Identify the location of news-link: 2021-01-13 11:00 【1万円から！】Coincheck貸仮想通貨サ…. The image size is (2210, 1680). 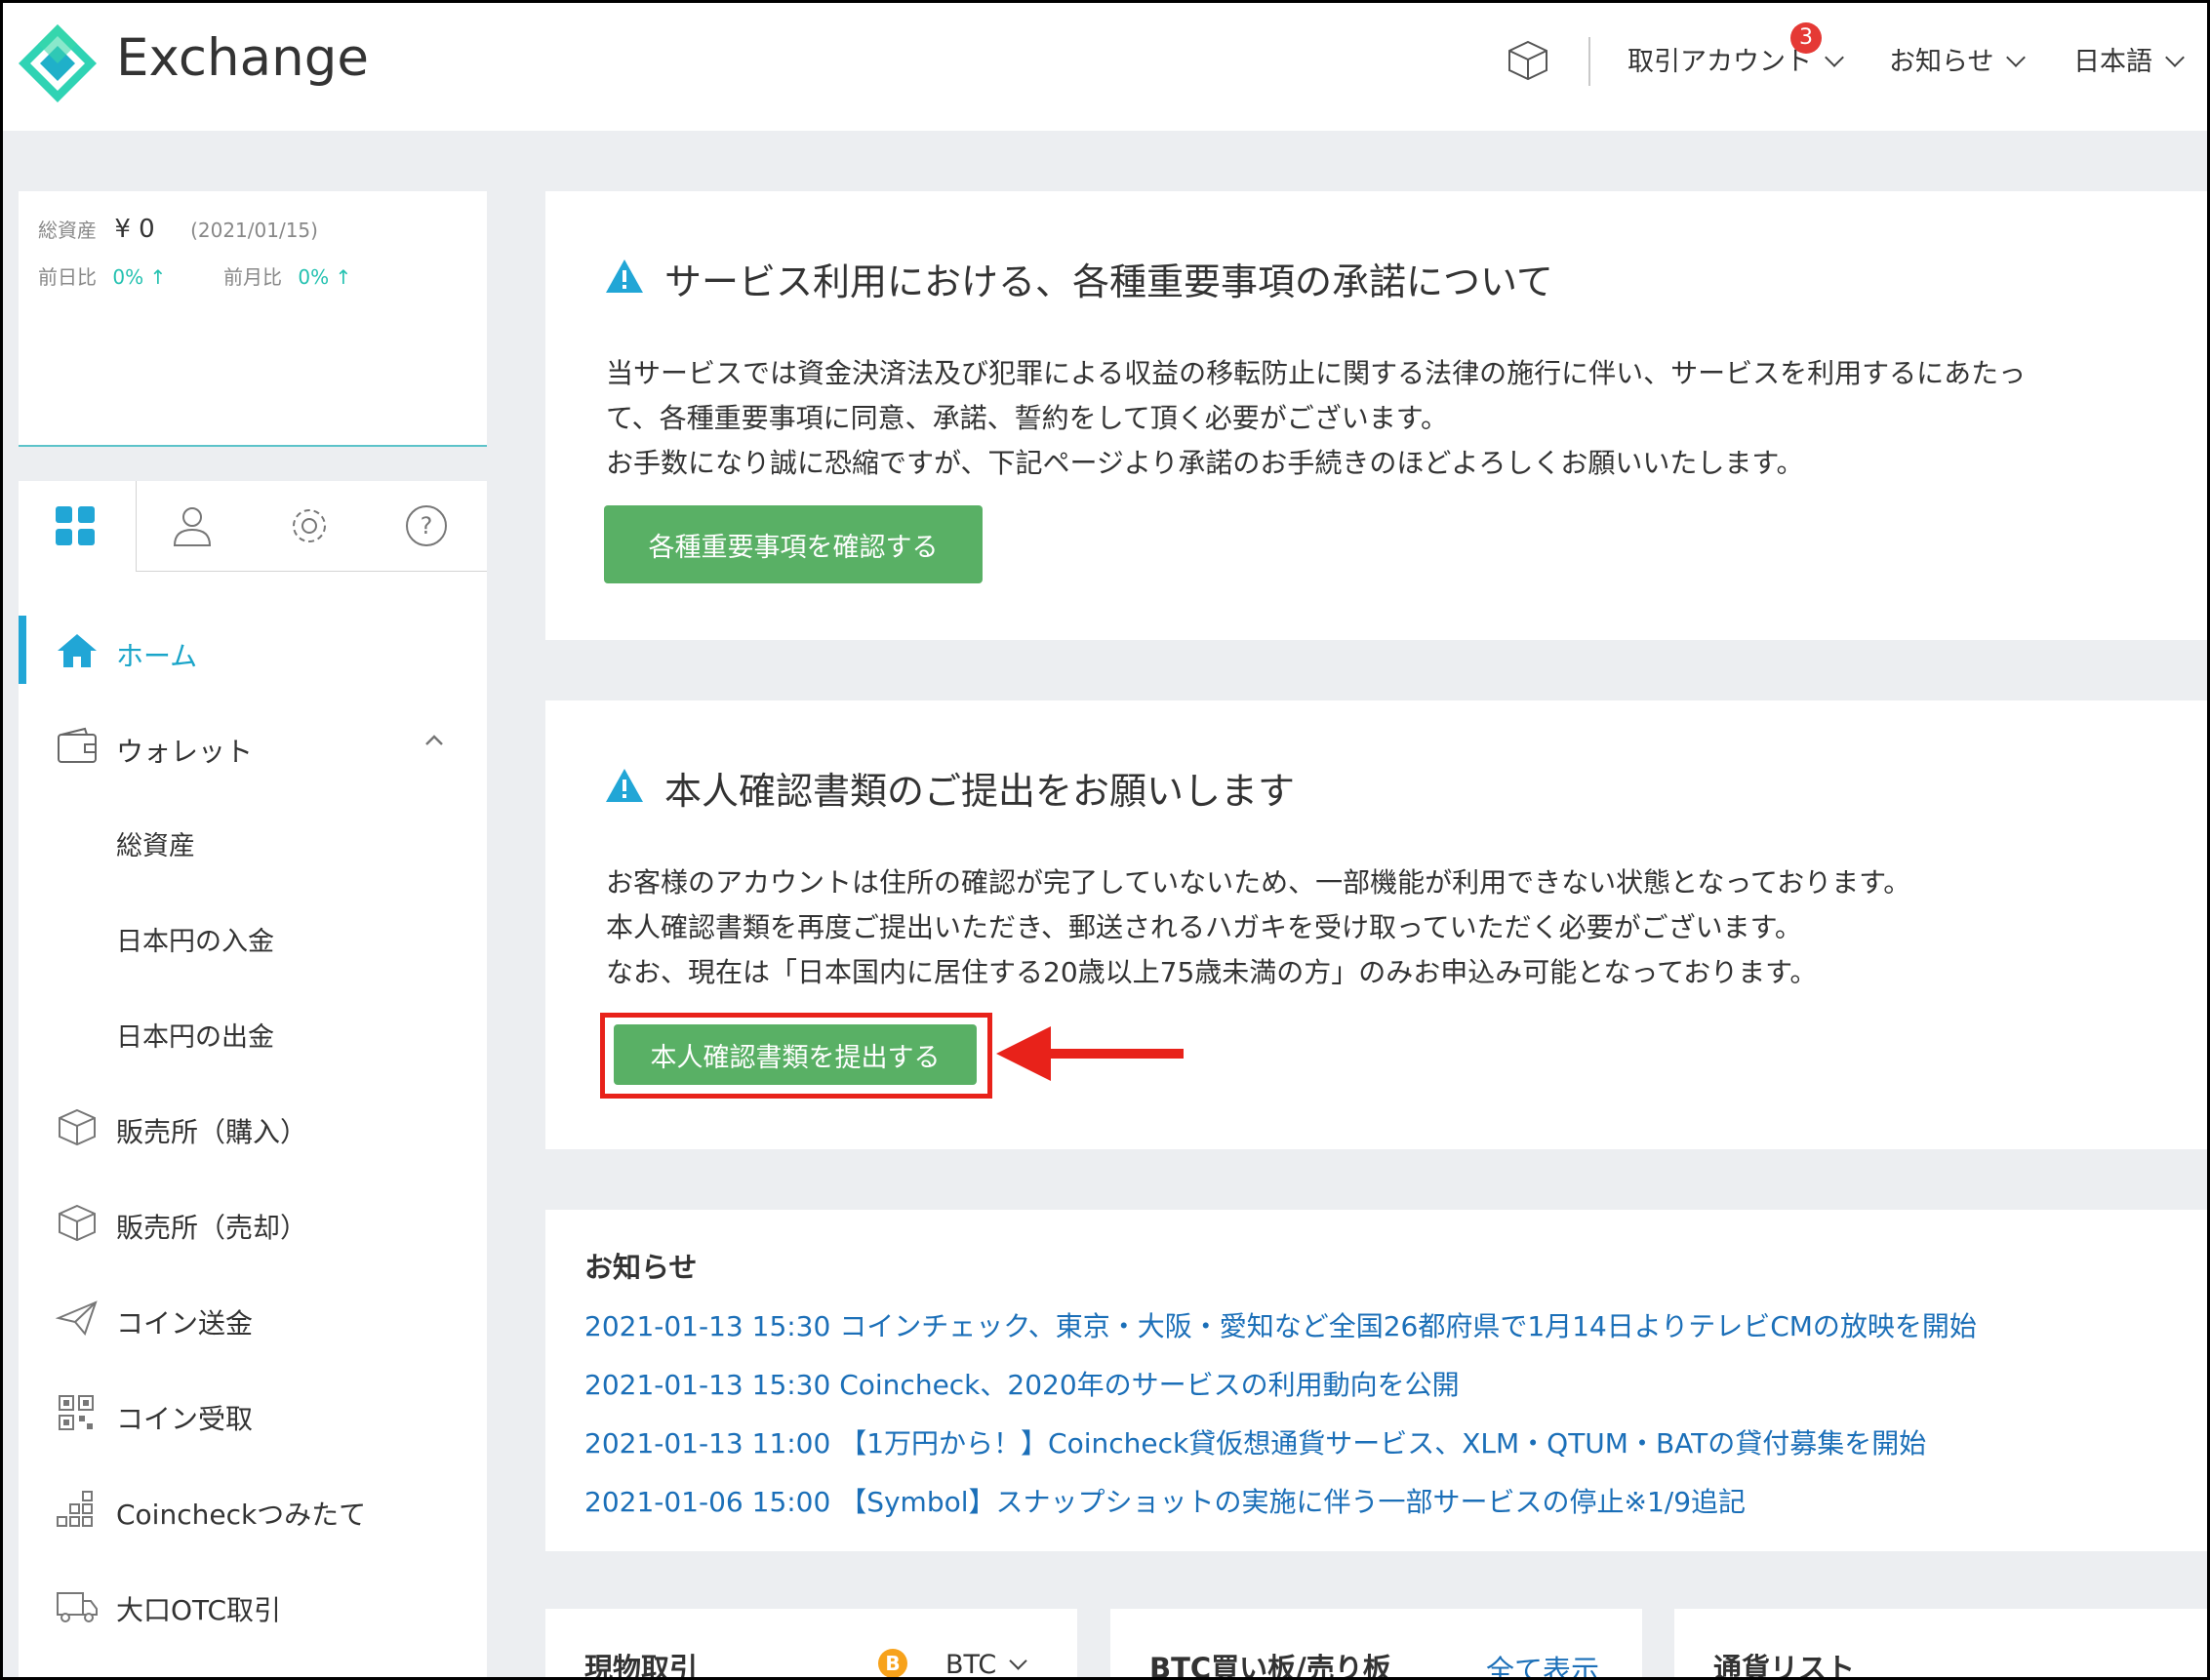
(1255, 1441).